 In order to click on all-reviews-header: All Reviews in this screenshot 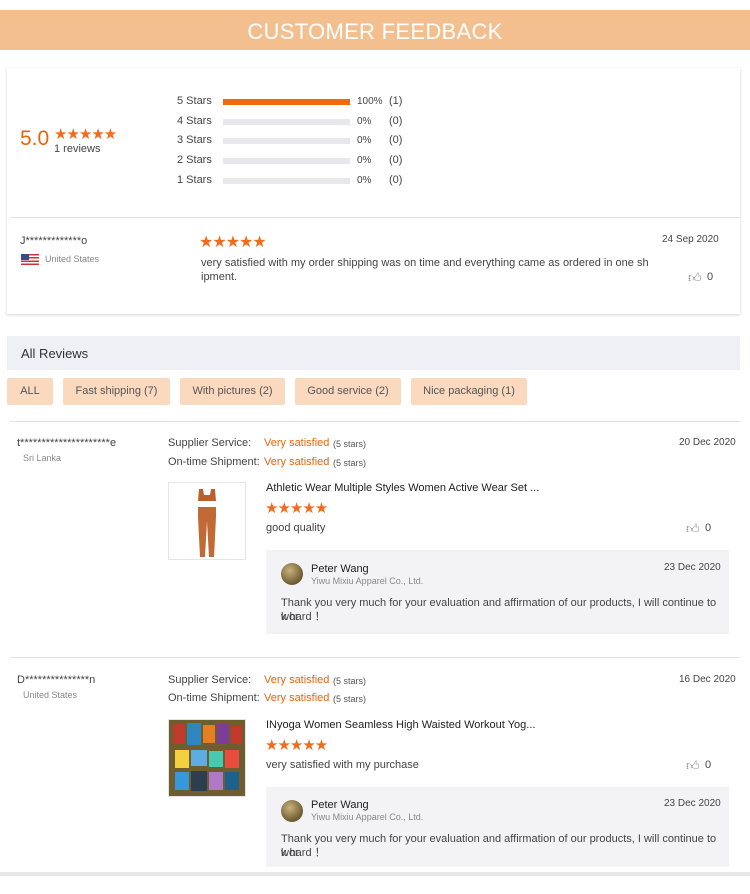, I will do `click(373, 353)`.